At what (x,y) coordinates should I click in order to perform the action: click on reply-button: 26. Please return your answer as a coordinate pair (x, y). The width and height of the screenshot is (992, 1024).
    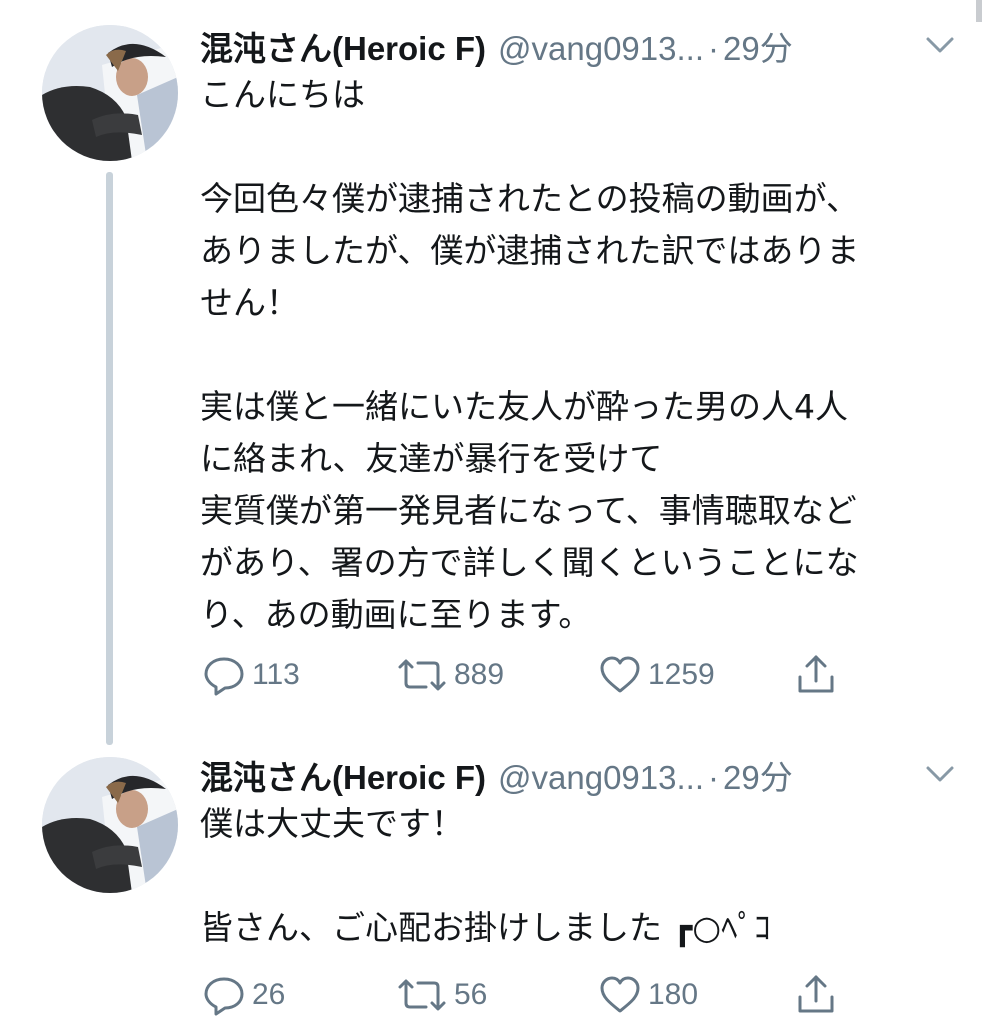
    Looking at the image, I should click on (243, 995).